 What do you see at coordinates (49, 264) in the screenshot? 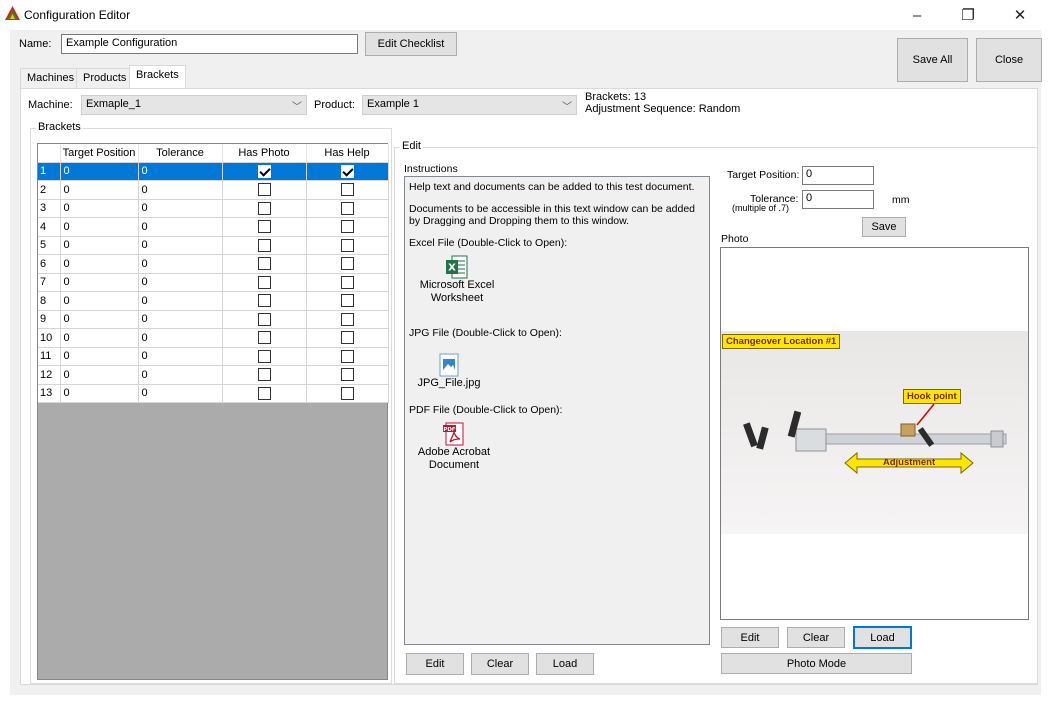
I see `row-number: 6` at bounding box center [49, 264].